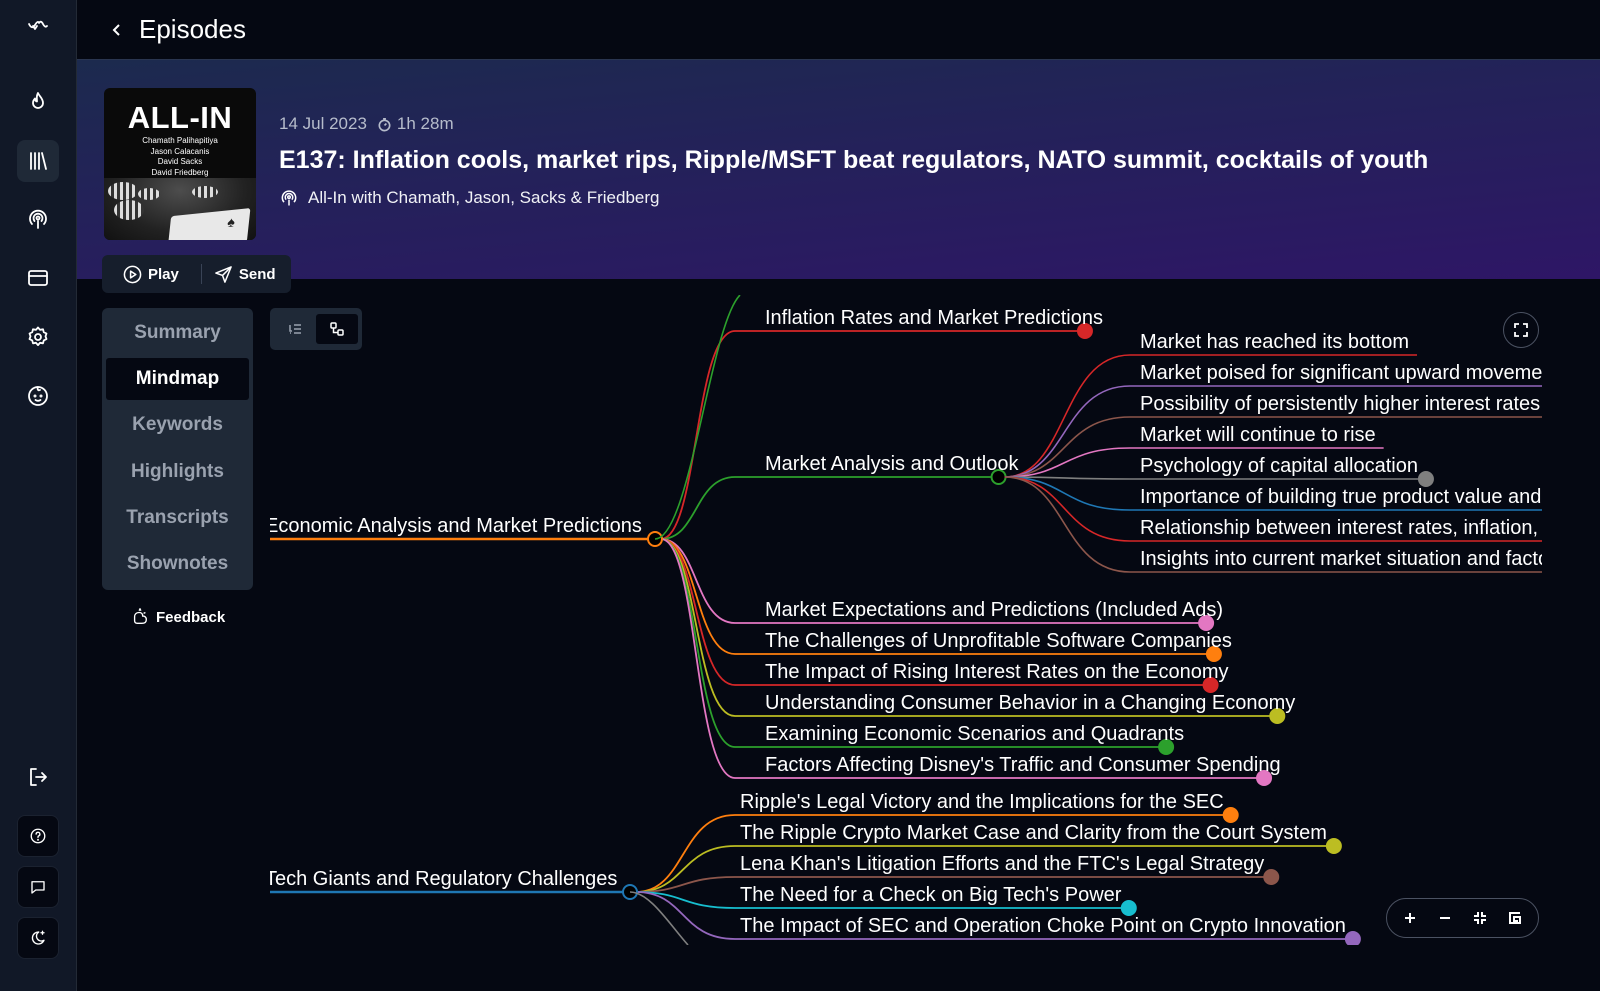 The height and width of the screenshot is (991, 1600). What do you see at coordinates (1274, 342) in the screenshot?
I see `mindmap-node-label: Market has reached its bottom` at bounding box center [1274, 342].